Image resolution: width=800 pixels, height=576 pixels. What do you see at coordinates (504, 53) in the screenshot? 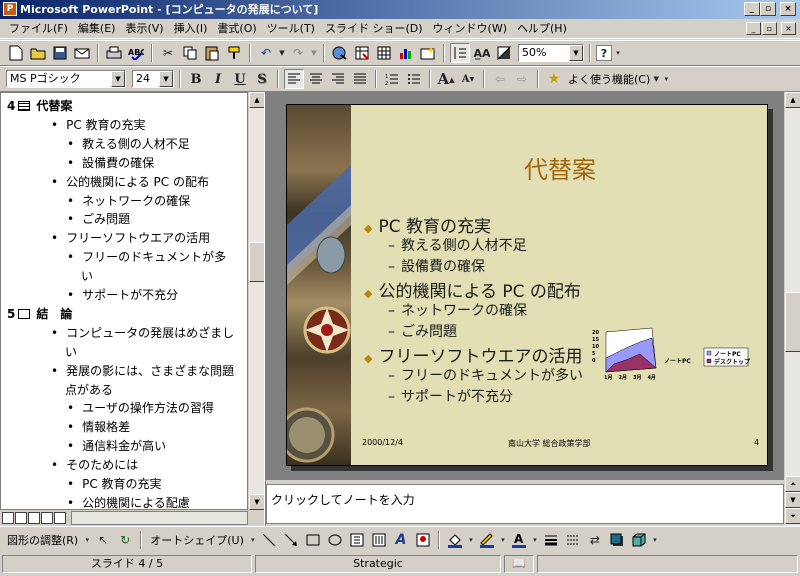
I see `grayscale-preview-icon` at bounding box center [504, 53].